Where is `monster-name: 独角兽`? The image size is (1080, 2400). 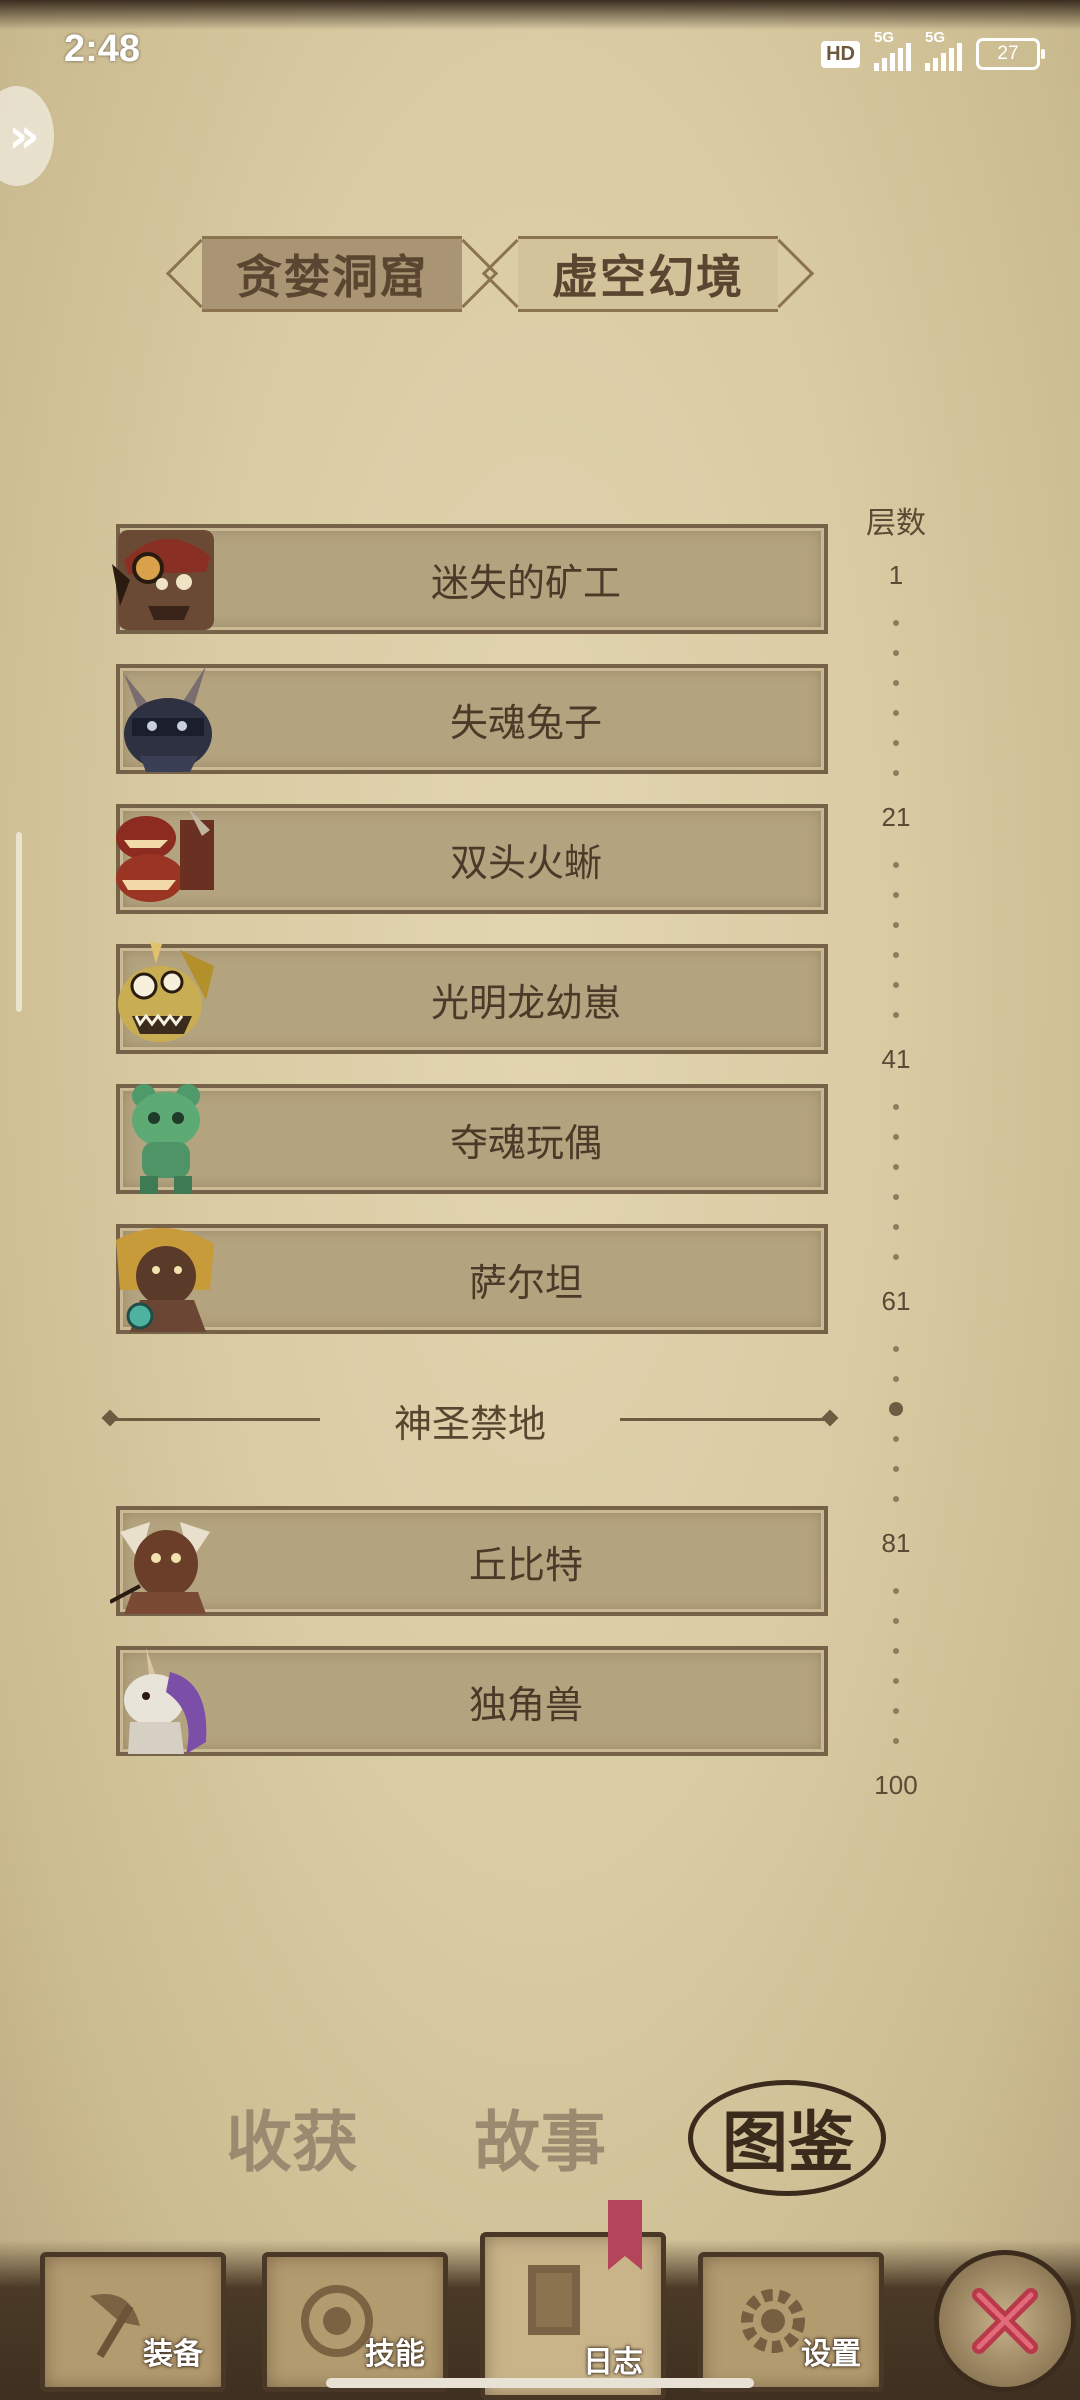 monster-name: 独角兽 is located at coordinates (525, 1704).